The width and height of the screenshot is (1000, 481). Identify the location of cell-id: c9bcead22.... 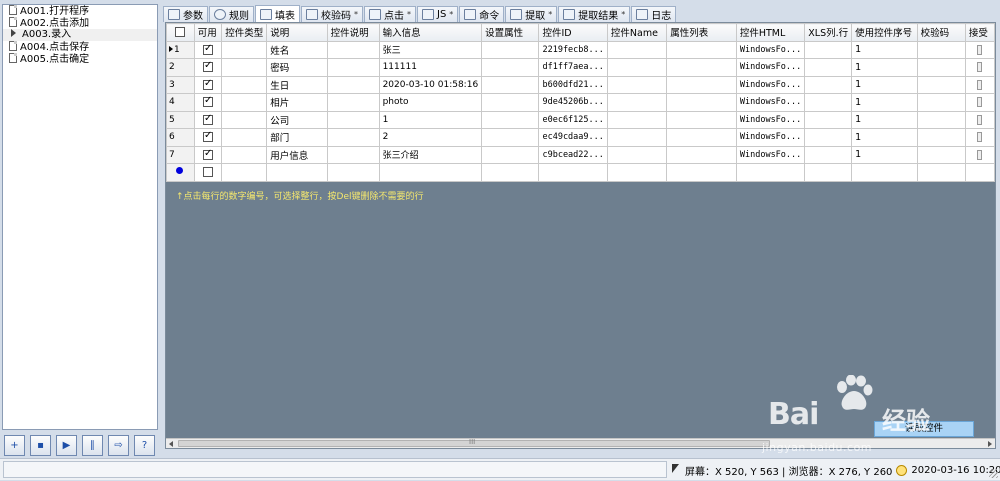
(573, 154).